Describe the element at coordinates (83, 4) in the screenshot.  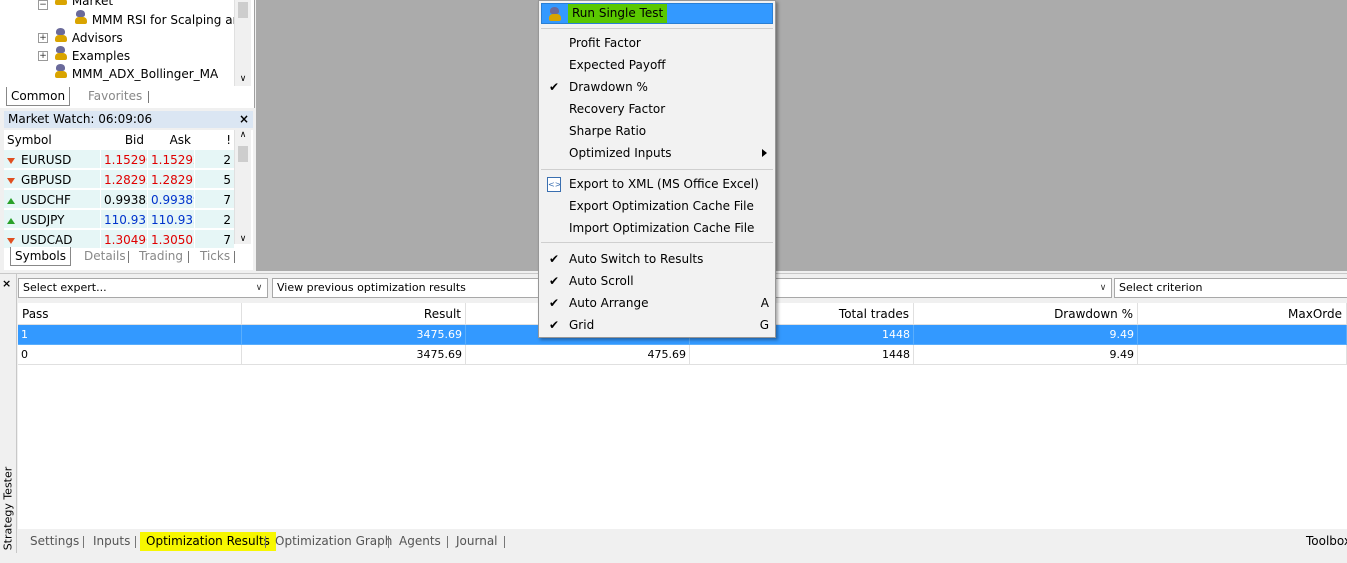
I see `tree-item-market: Market` at that location.